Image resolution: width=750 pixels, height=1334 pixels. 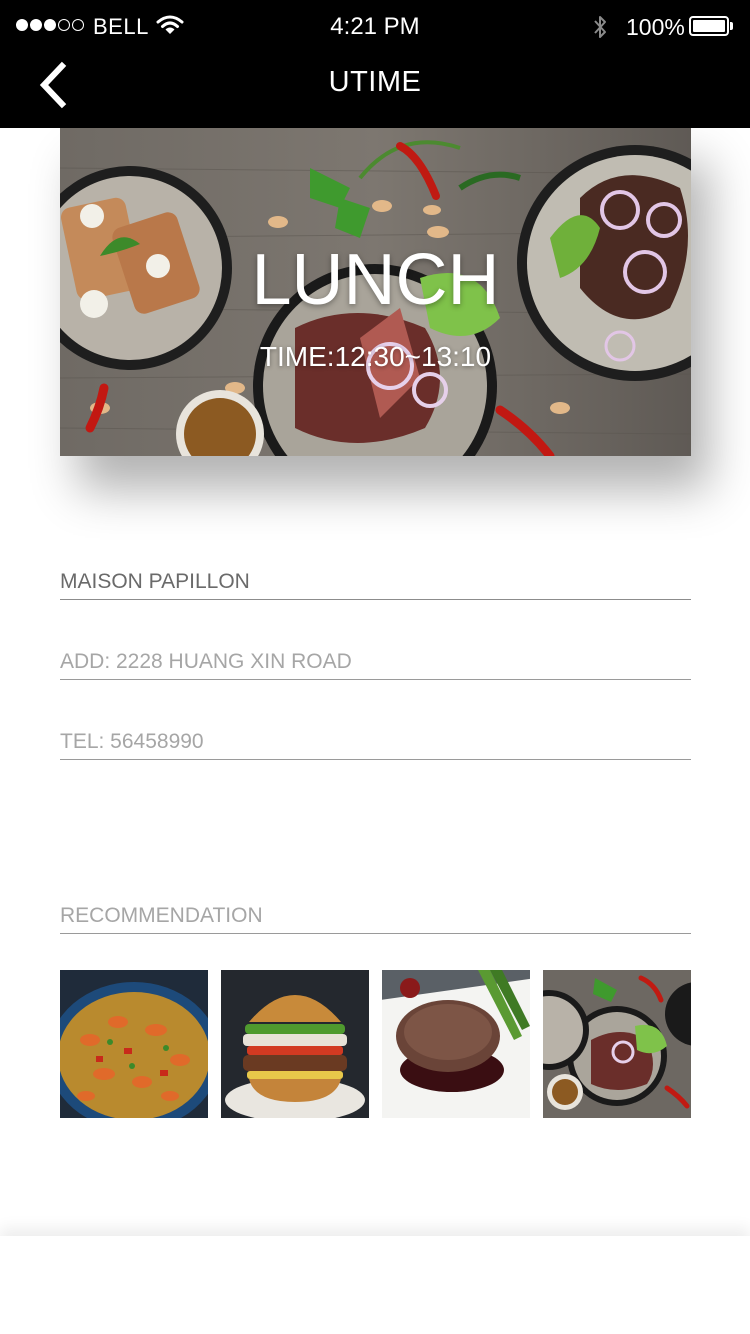 What do you see at coordinates (375, 280) in the screenshot?
I see `hero-title: LUNCH` at bounding box center [375, 280].